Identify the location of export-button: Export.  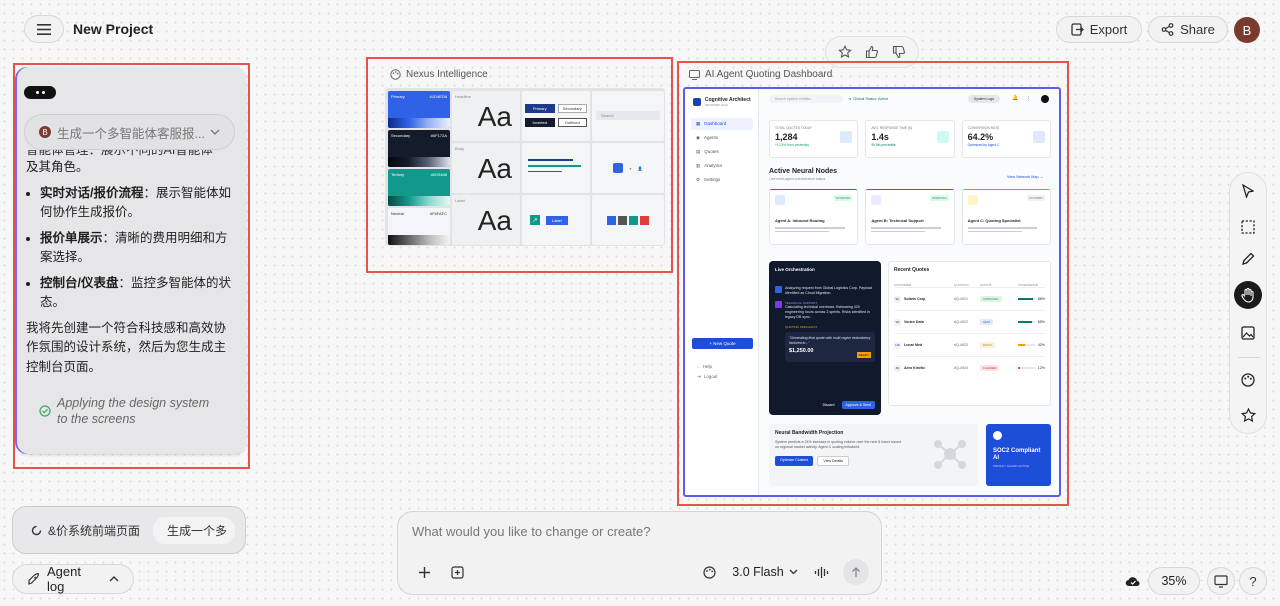
(1099, 29).